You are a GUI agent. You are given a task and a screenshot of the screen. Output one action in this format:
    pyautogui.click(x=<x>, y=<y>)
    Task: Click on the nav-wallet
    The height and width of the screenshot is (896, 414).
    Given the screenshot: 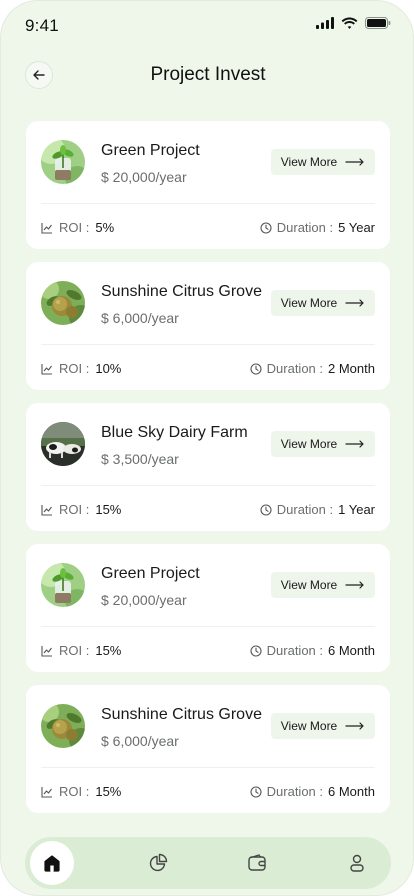 What is the action you would take?
    pyautogui.click(x=257, y=863)
    